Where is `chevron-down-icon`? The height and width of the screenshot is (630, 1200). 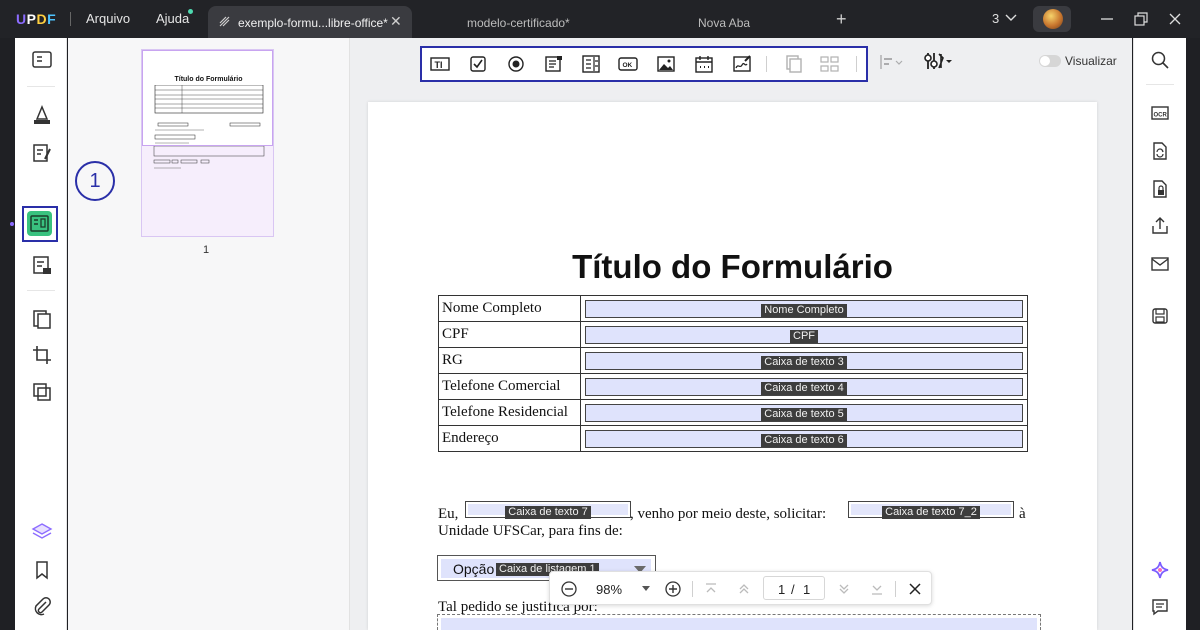 chevron-down-icon is located at coordinates (1011, 18).